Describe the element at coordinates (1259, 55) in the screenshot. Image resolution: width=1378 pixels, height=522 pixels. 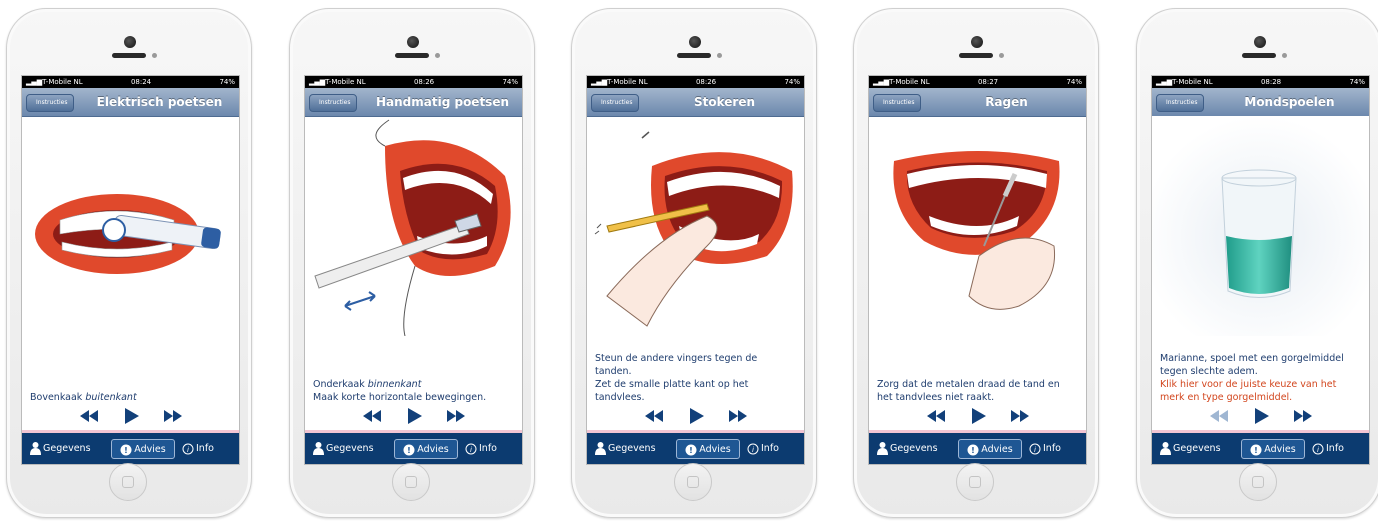
I see `earpiece-speaker` at that location.